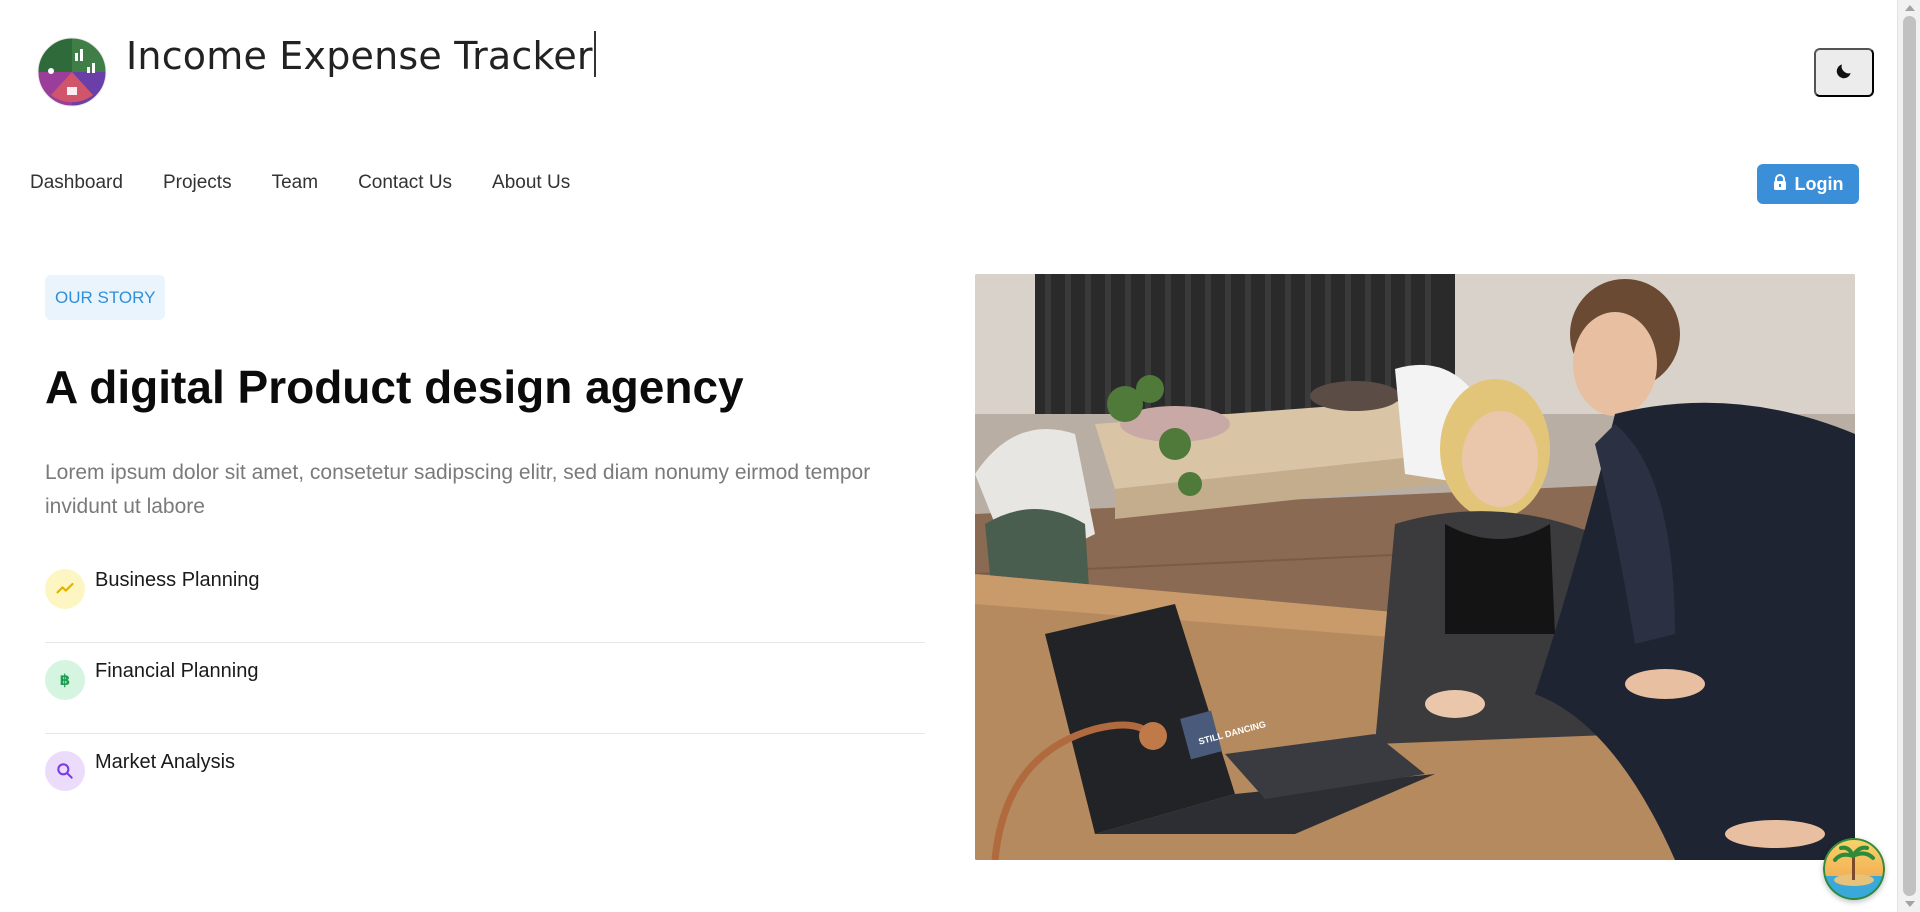 This screenshot has height=912, width=1920. I want to click on login-button: Login, so click(1808, 184).